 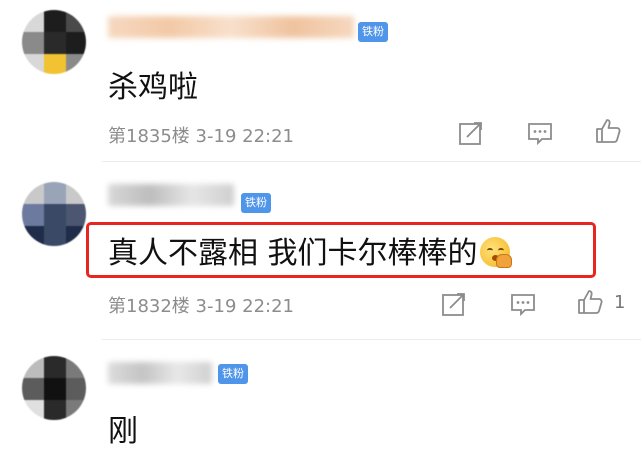 I want to click on floor-number: 第1832楼, so click(x=149, y=306).